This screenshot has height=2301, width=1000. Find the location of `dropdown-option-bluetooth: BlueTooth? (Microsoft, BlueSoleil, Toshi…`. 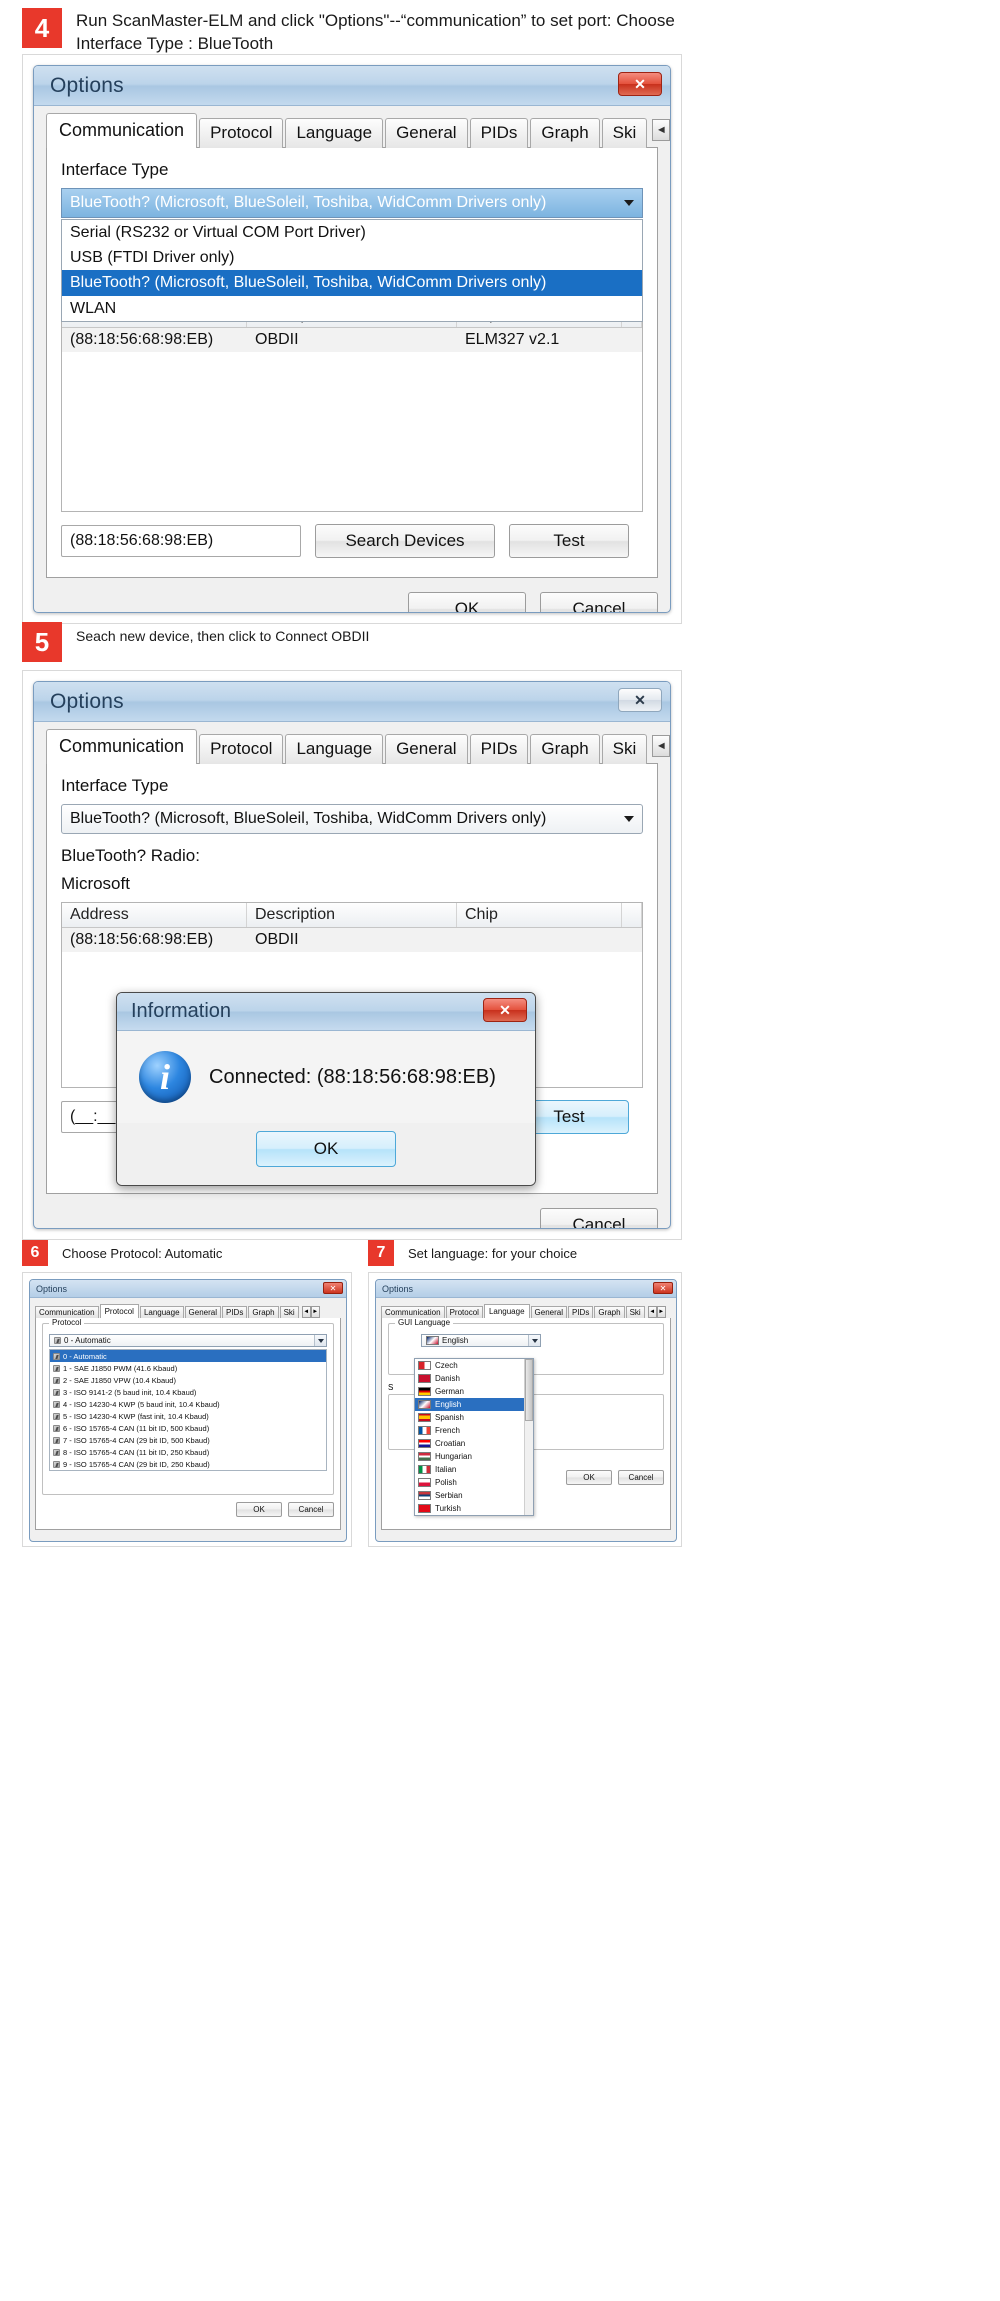

dropdown-option-bluetooth: BlueTooth? (Microsoft, BlueSoleil, Toshi… is located at coordinates (352, 283).